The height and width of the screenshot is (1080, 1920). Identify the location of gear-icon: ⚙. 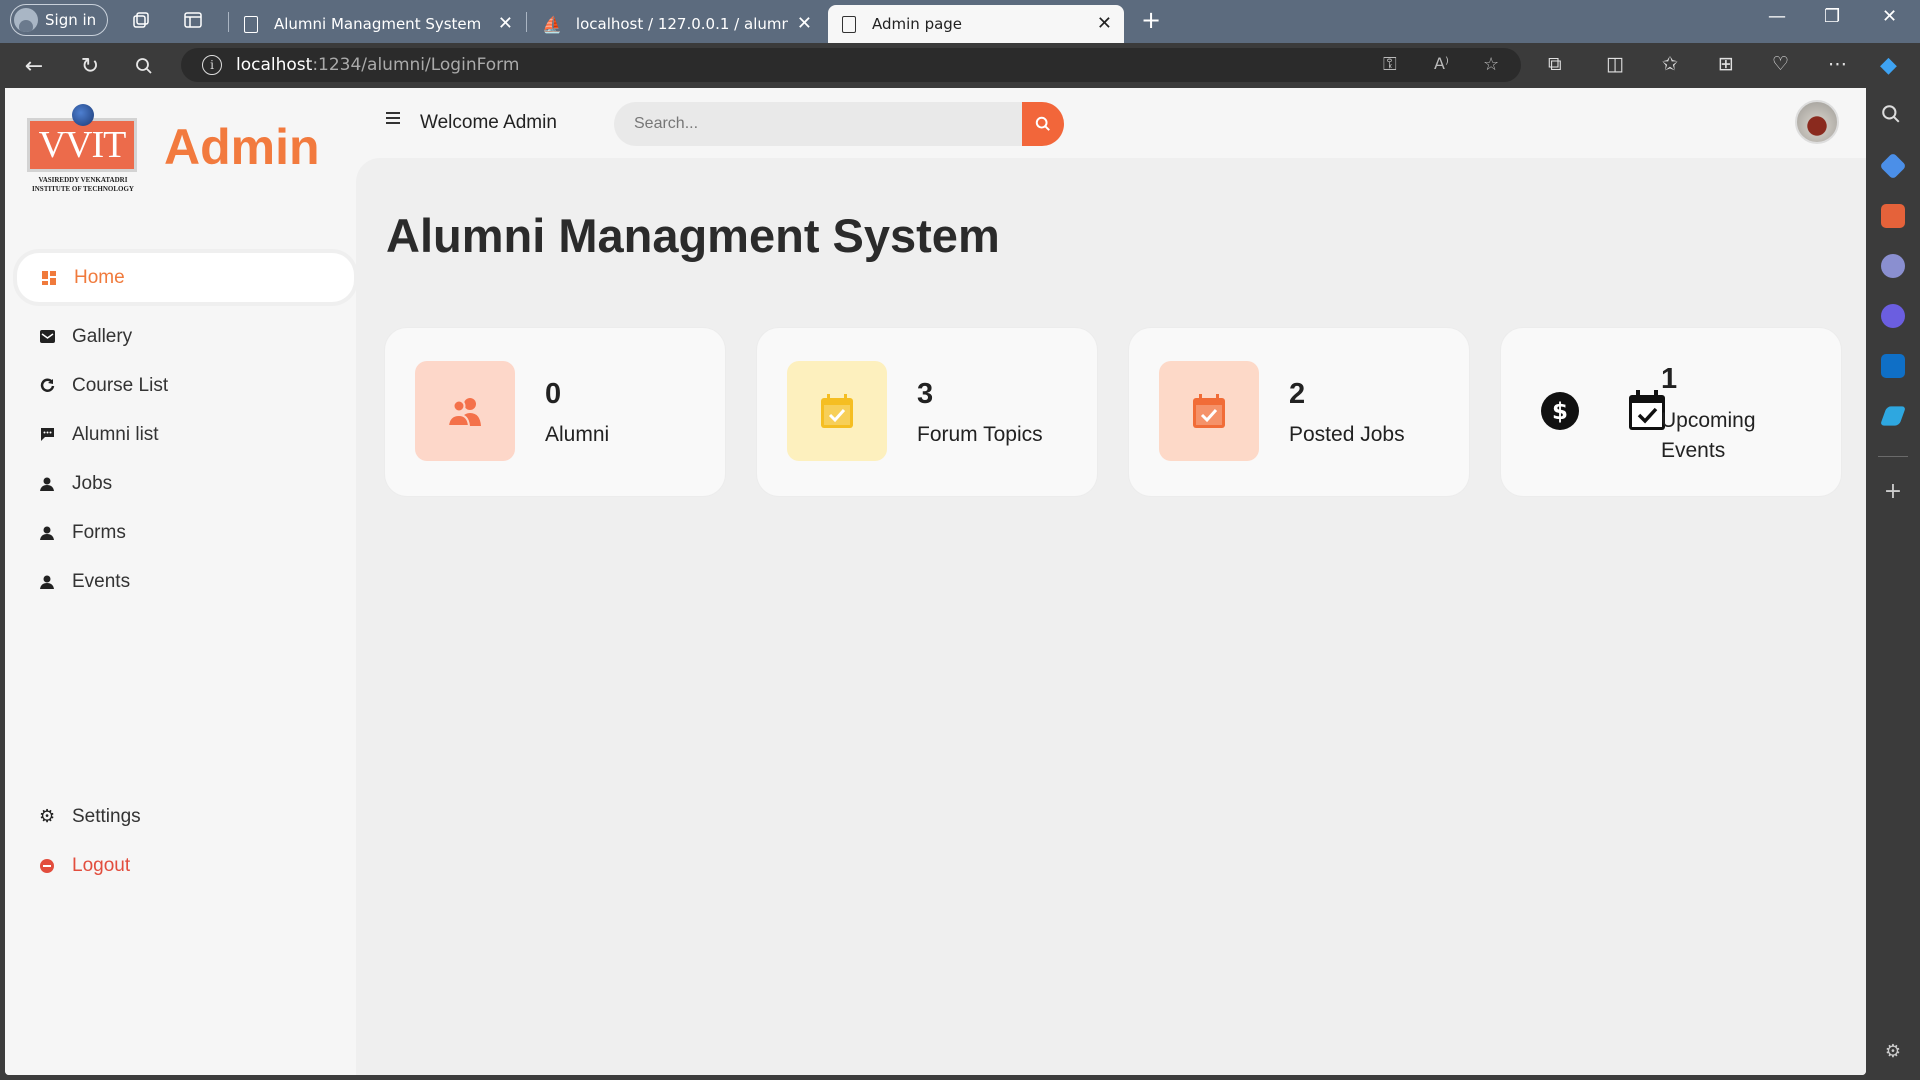
(47, 816).